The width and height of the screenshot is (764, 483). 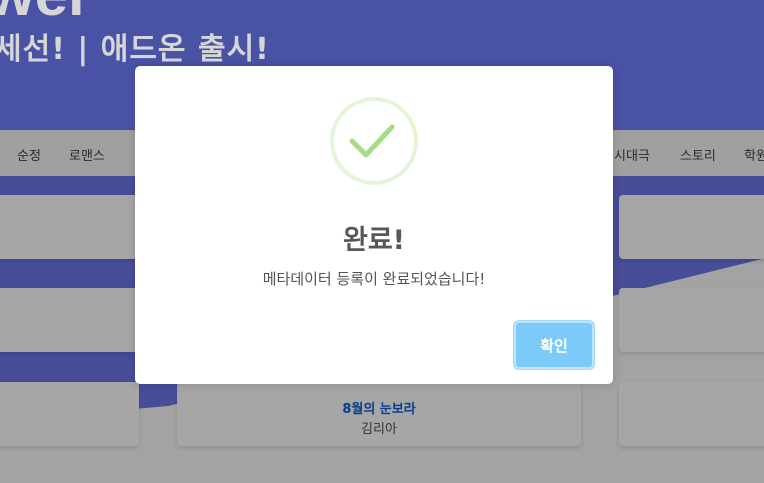 I want to click on dialog-message: 메타데이터 등록이 완료되었습니다!, so click(x=374, y=279).